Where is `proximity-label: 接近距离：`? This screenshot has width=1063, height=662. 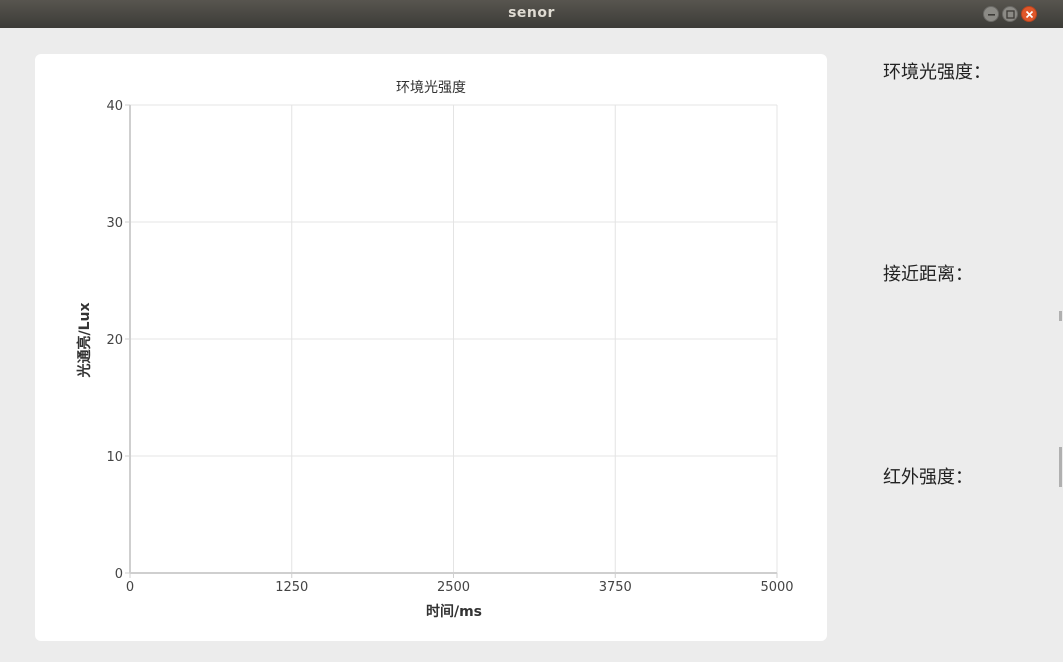
proximity-label: 接近距离： is located at coordinates (928, 274).